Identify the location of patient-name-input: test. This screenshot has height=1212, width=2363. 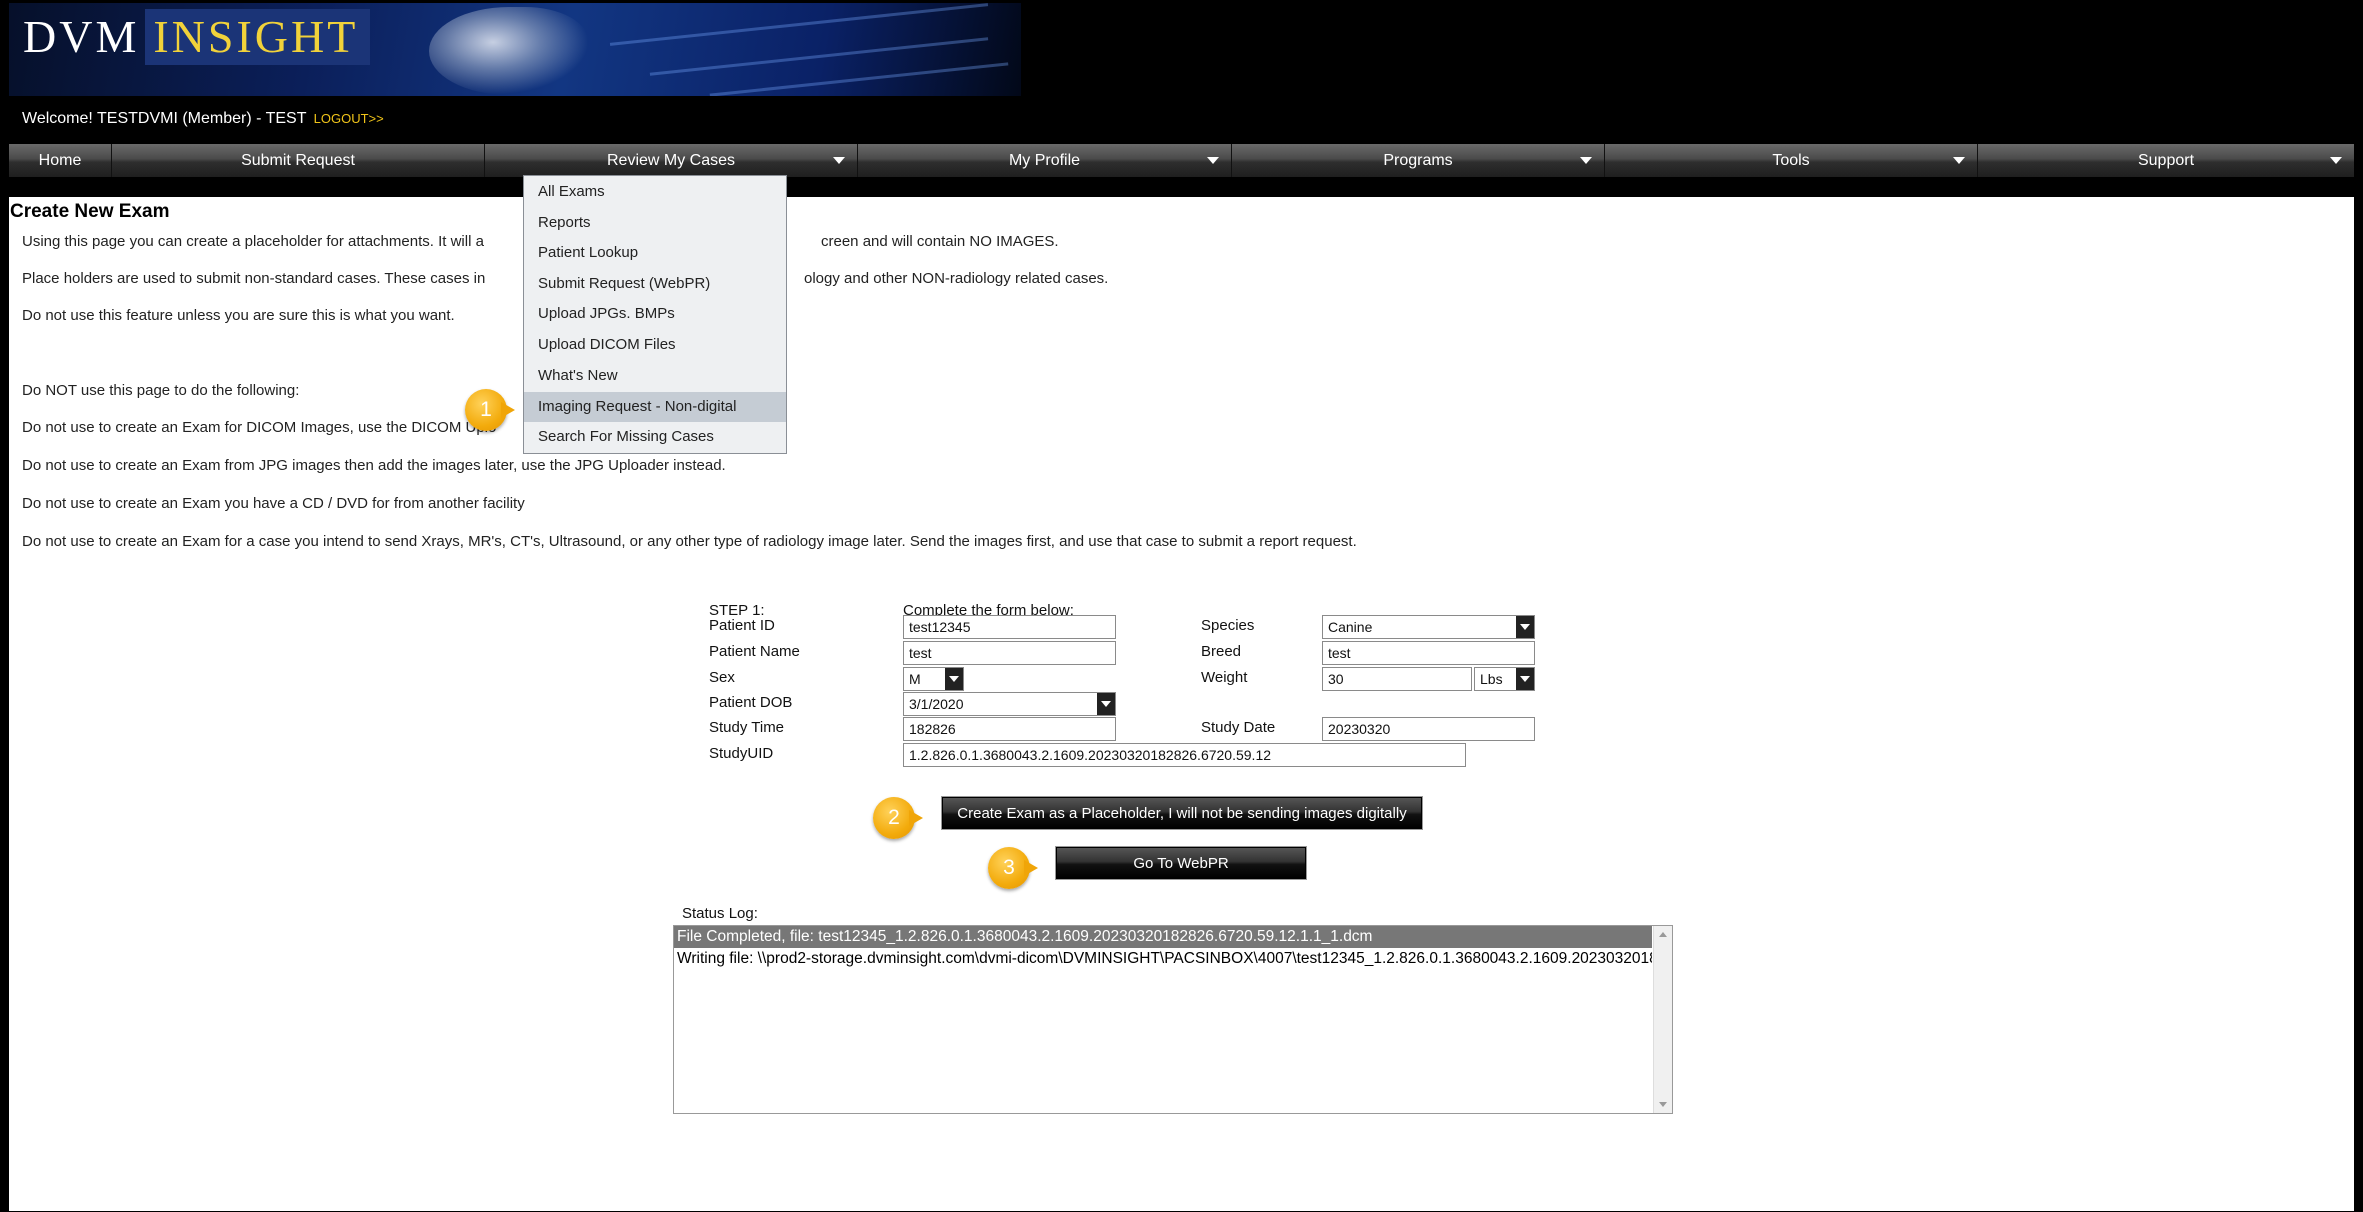
(1009, 653).